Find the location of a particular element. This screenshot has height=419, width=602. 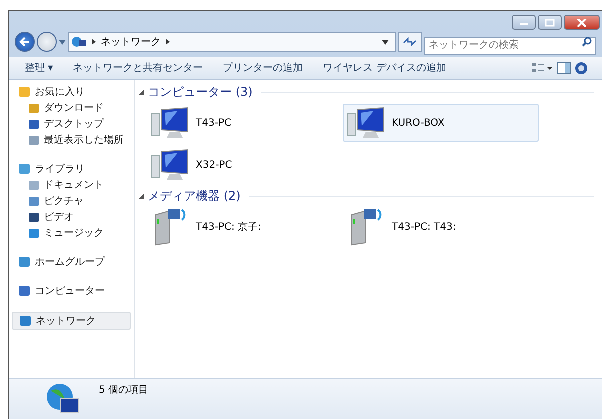

group-header: コンピューター (3) is located at coordinates (200, 92).